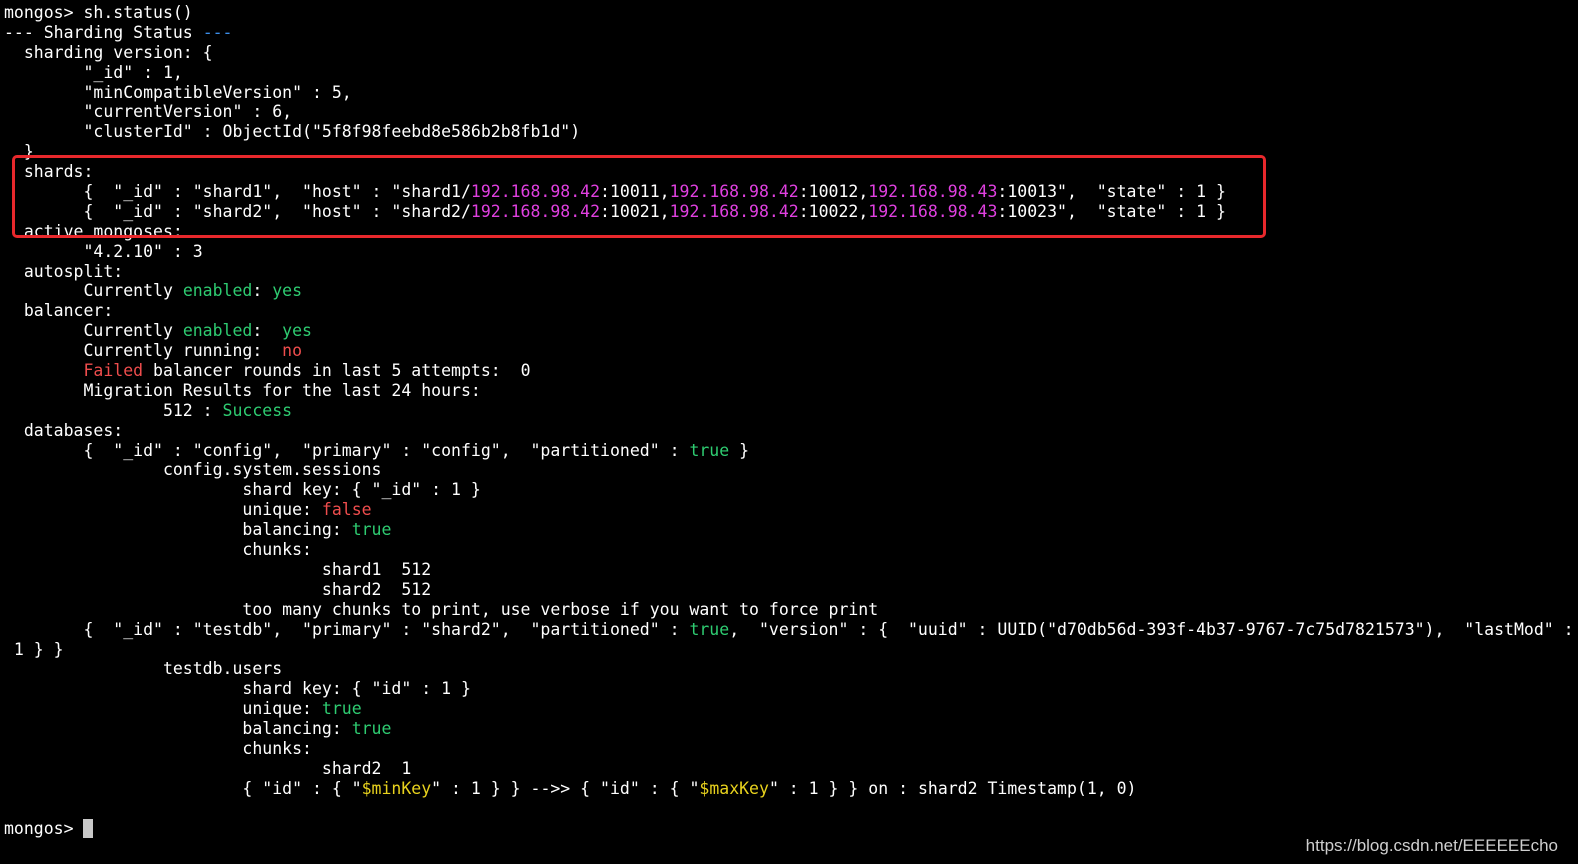 The image size is (1578, 864). What do you see at coordinates (113, 371) in the screenshot?
I see `terminal-text-segment: Failed` at bounding box center [113, 371].